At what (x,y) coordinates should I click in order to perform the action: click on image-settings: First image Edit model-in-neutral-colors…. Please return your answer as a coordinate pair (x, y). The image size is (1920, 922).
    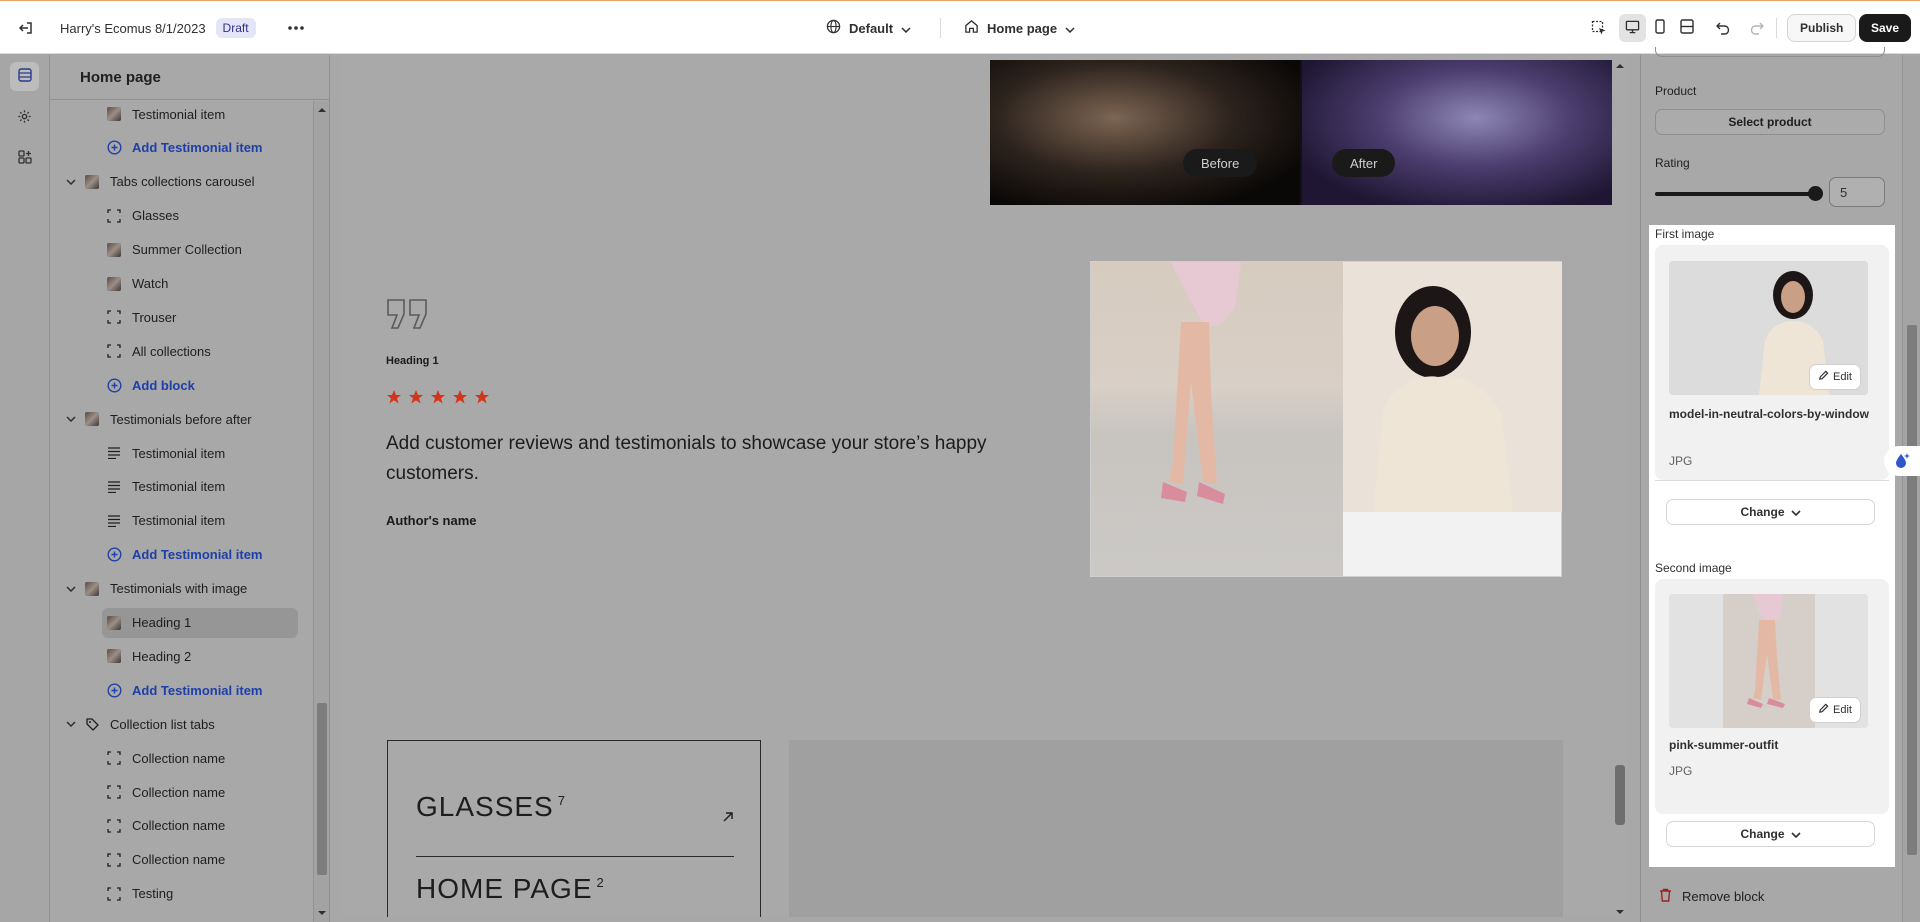
    Looking at the image, I should click on (1772, 546).